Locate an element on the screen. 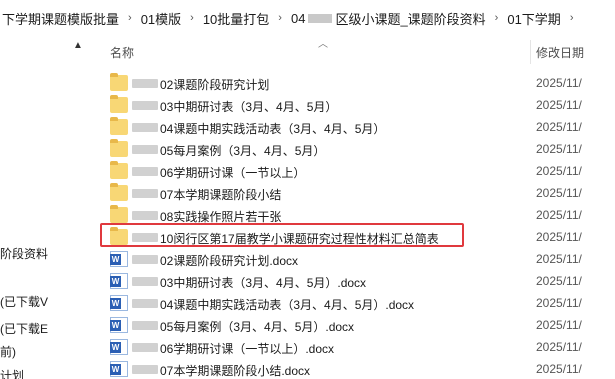 This screenshot has height=379, width=615. nav-item: (已下载V is located at coordinates (24, 301).